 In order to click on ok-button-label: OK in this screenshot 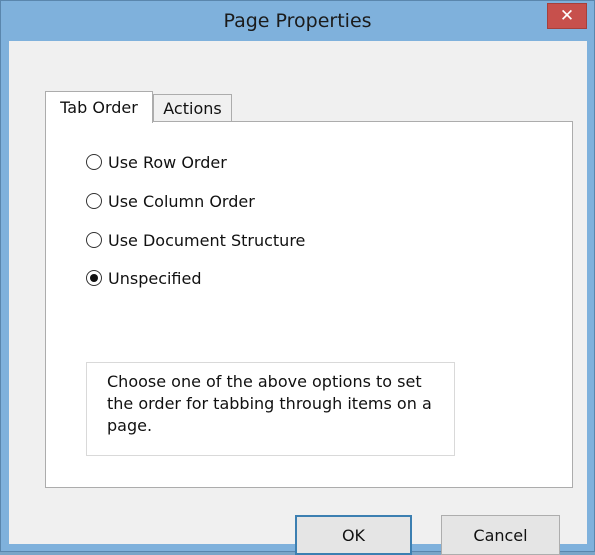, I will do `click(353, 535)`.